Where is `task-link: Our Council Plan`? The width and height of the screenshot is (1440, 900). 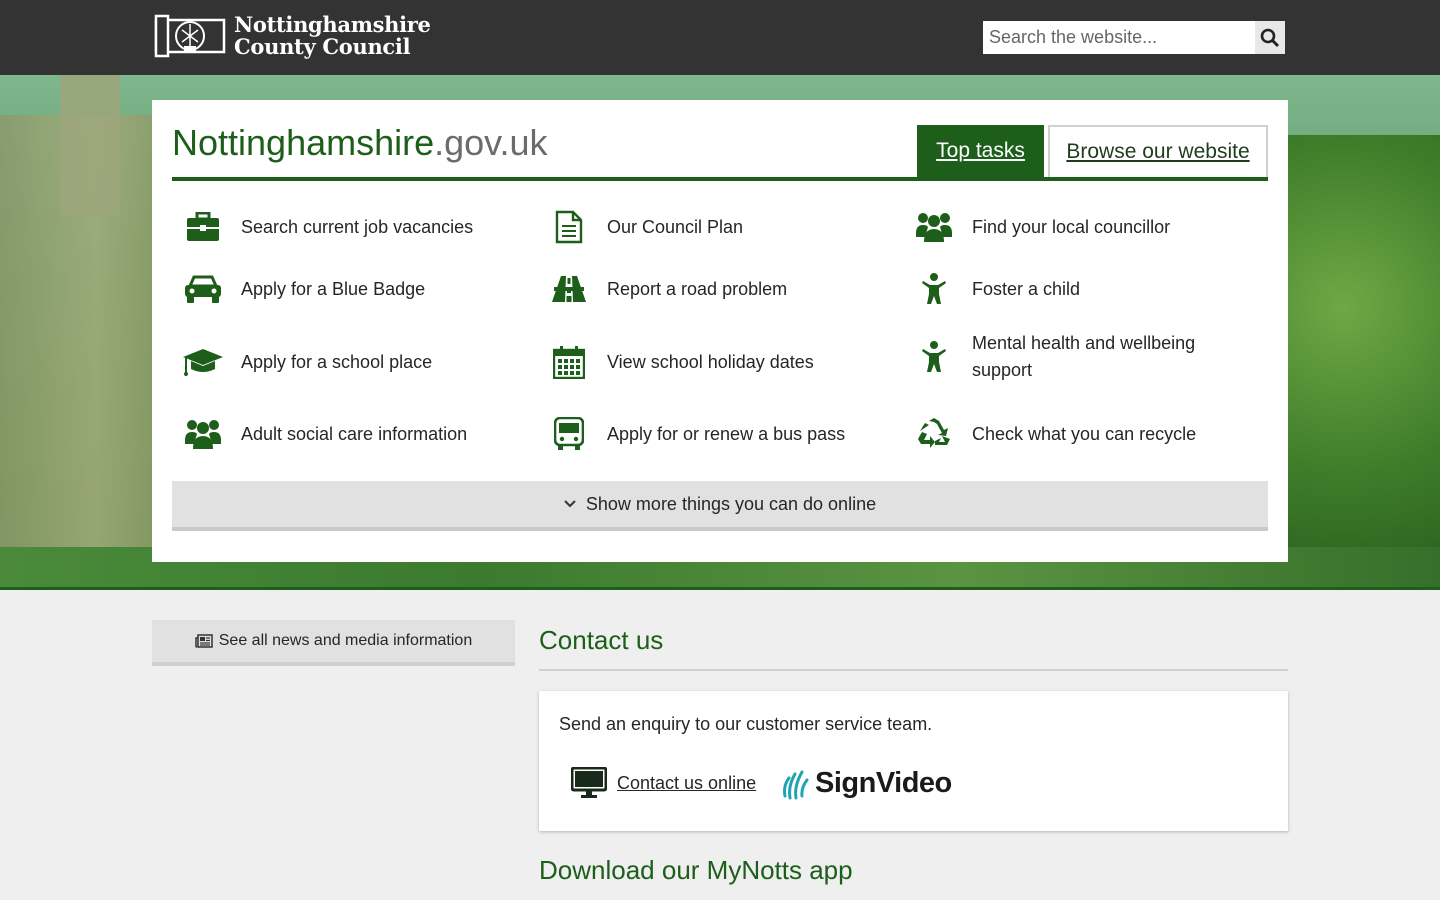 task-link: Our Council Plan is located at coordinates (707, 227).